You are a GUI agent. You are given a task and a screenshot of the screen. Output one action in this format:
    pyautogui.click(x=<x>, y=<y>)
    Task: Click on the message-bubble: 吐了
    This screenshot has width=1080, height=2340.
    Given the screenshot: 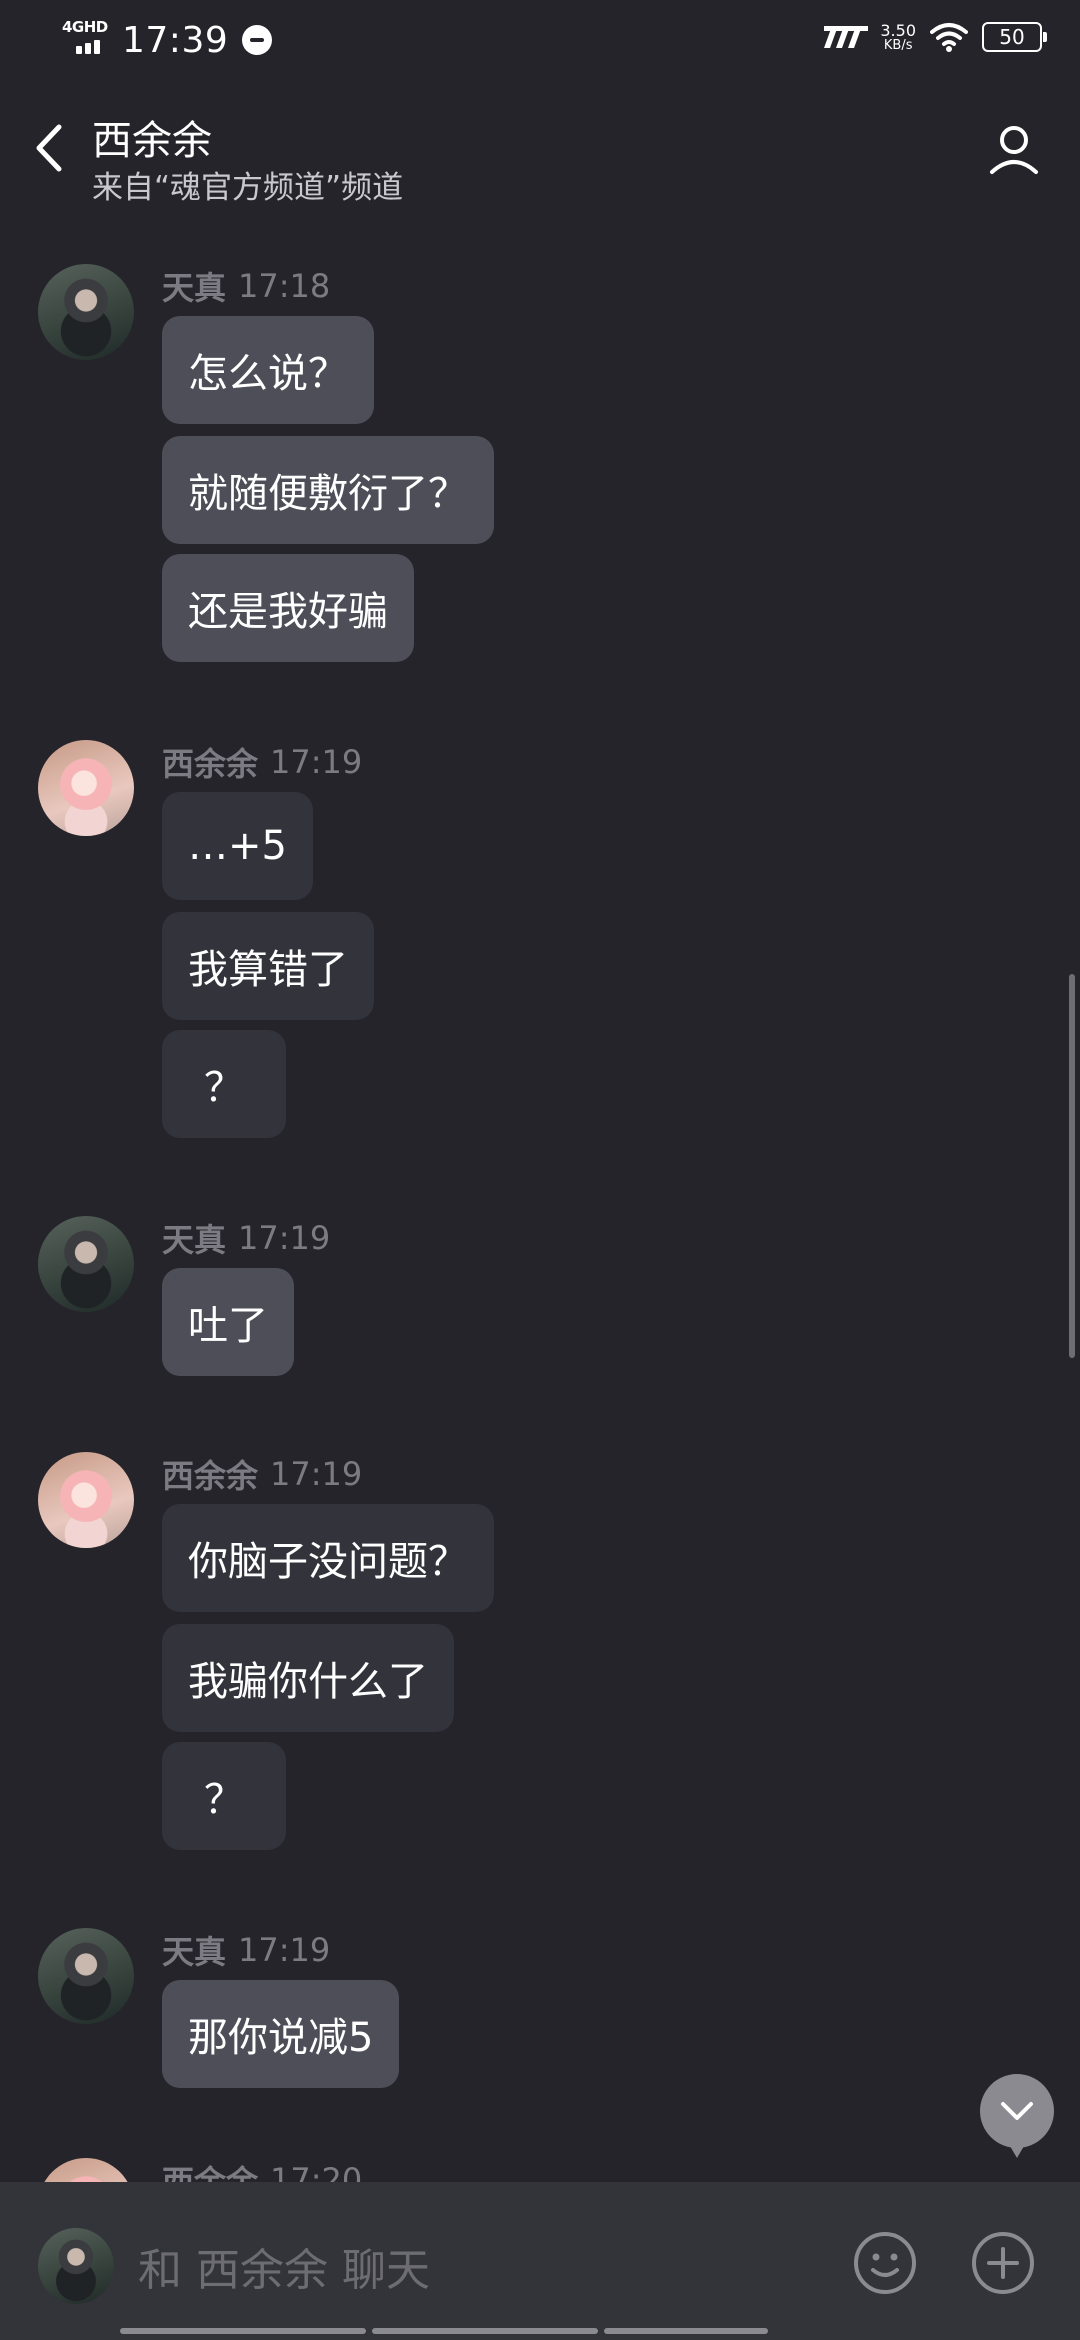 What is the action you would take?
    pyautogui.click(x=228, y=1322)
    